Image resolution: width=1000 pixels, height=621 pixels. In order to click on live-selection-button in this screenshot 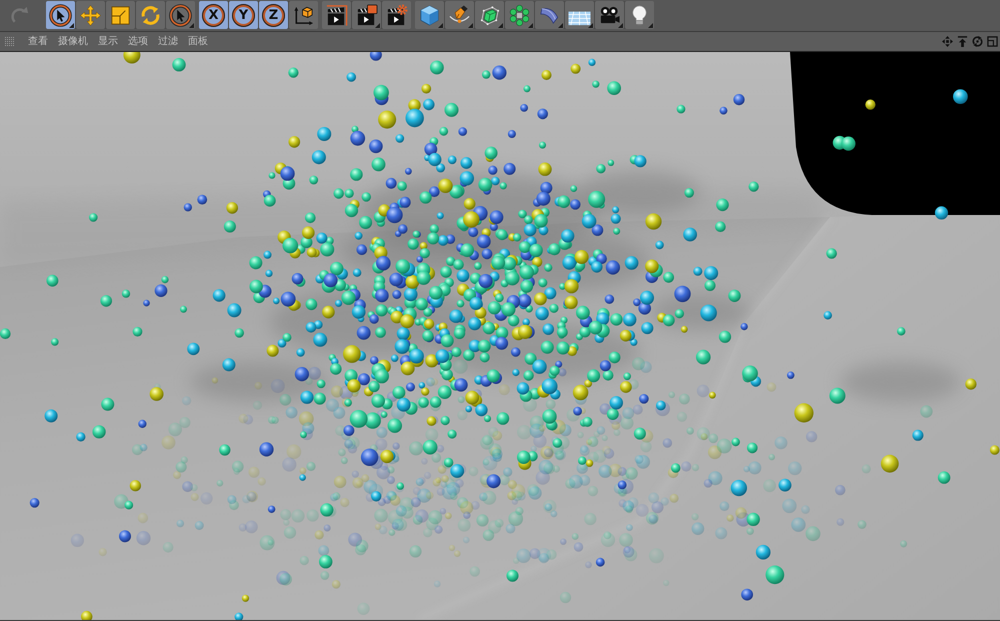, I will do `click(180, 15)`.